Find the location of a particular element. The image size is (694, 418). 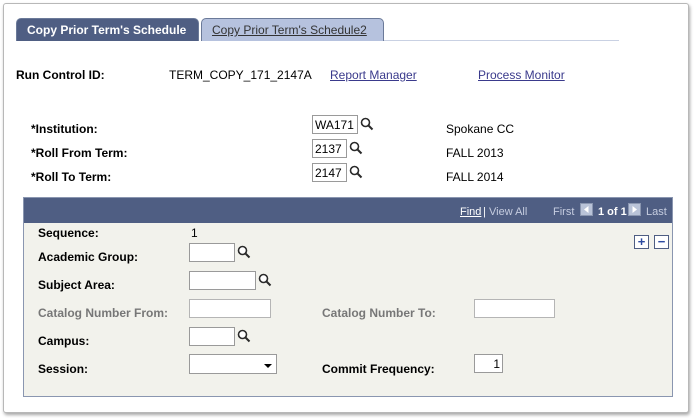

catalog-number-from-label: Catalog Number From: is located at coordinates (103, 313).